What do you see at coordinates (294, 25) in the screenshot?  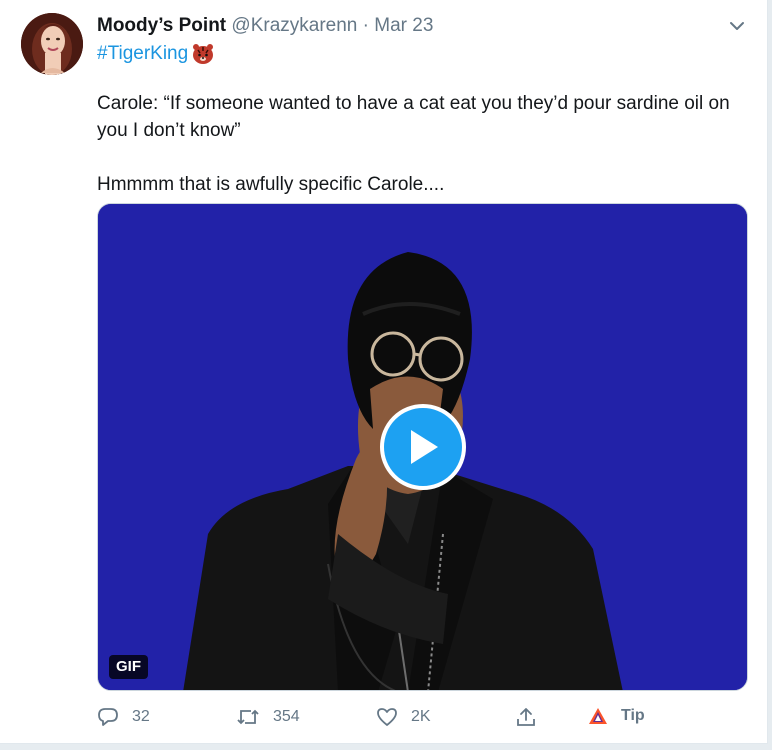 I see `user-handle: @Krazykarenn` at bounding box center [294, 25].